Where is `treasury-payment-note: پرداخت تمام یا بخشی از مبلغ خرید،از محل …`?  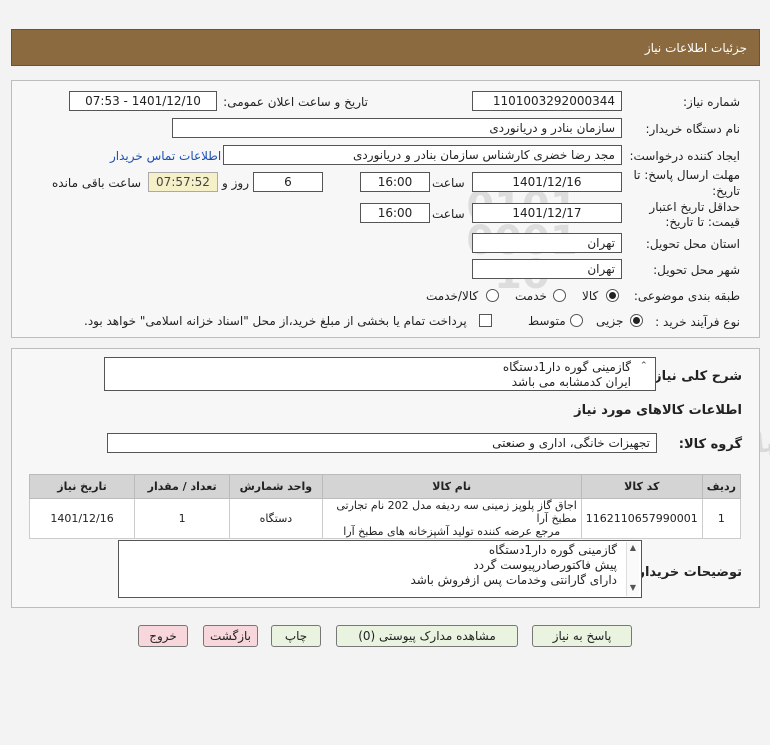 treasury-payment-note: پرداخت تمام یا بخشی از مبلغ خرید،از محل … is located at coordinates (275, 321).